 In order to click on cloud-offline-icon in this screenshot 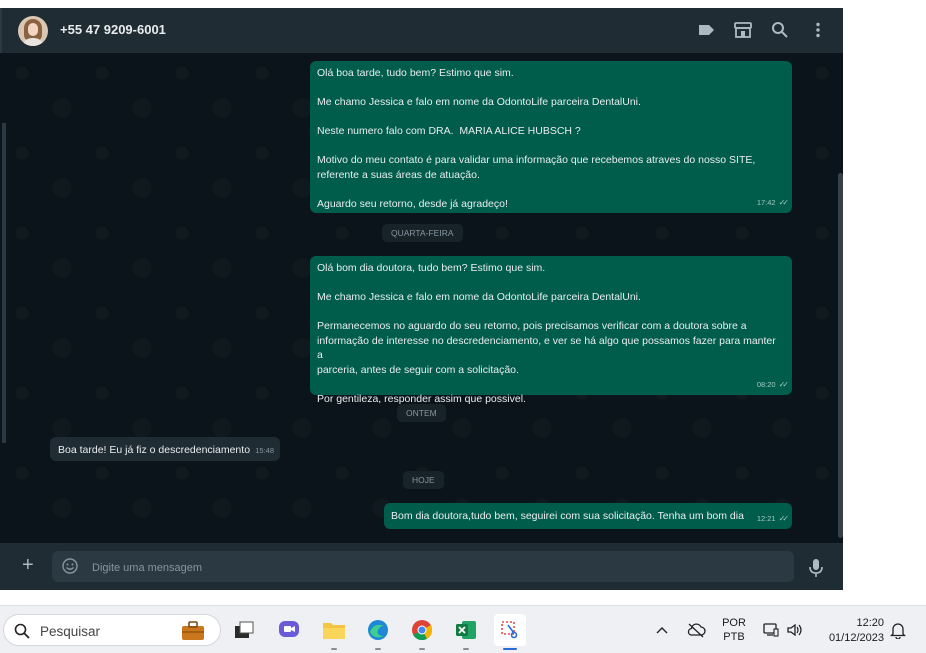, I will do `click(696, 630)`.